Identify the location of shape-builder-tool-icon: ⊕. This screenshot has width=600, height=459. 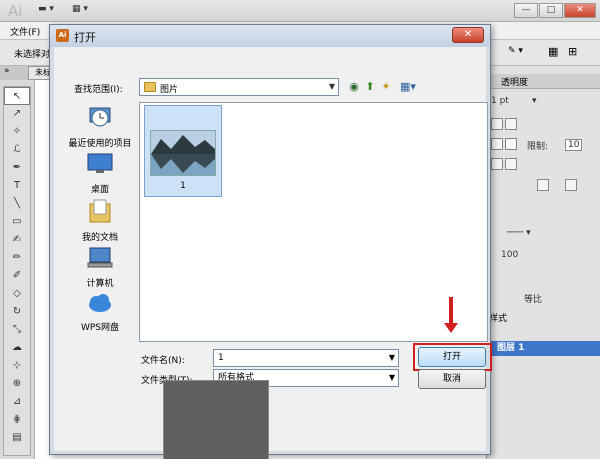
(17, 384).